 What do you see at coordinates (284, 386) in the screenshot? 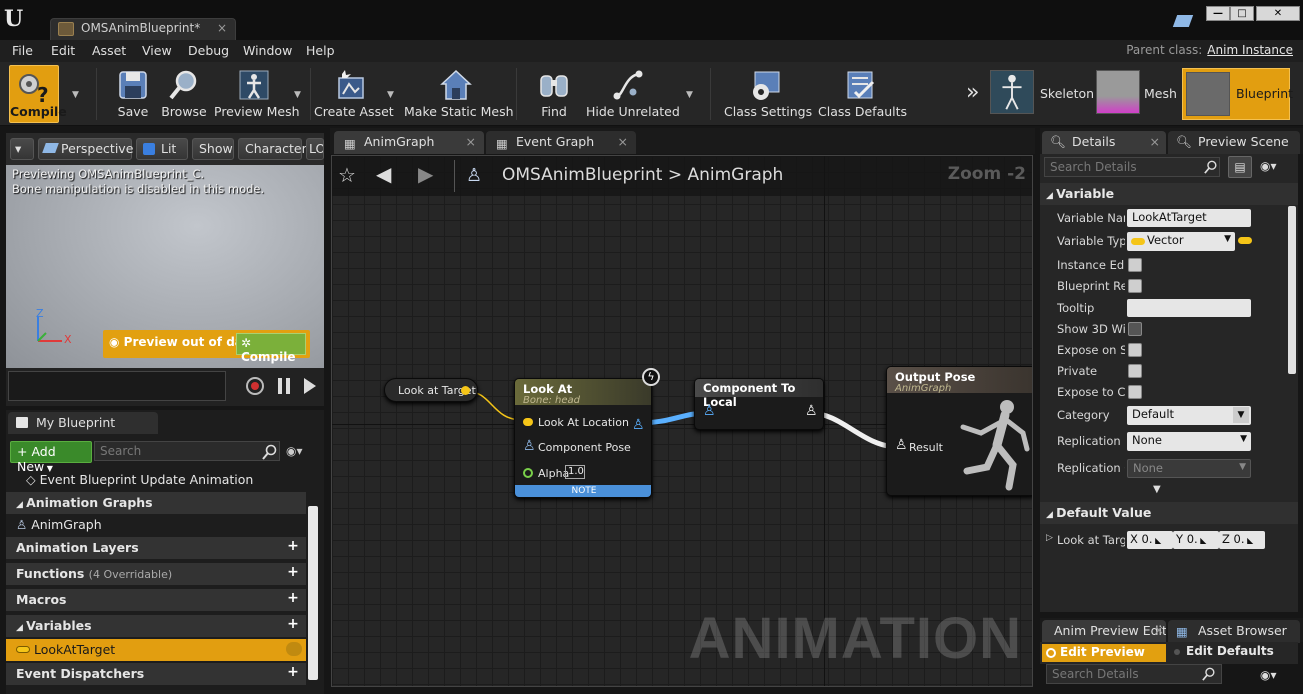
I see `pause-button` at bounding box center [284, 386].